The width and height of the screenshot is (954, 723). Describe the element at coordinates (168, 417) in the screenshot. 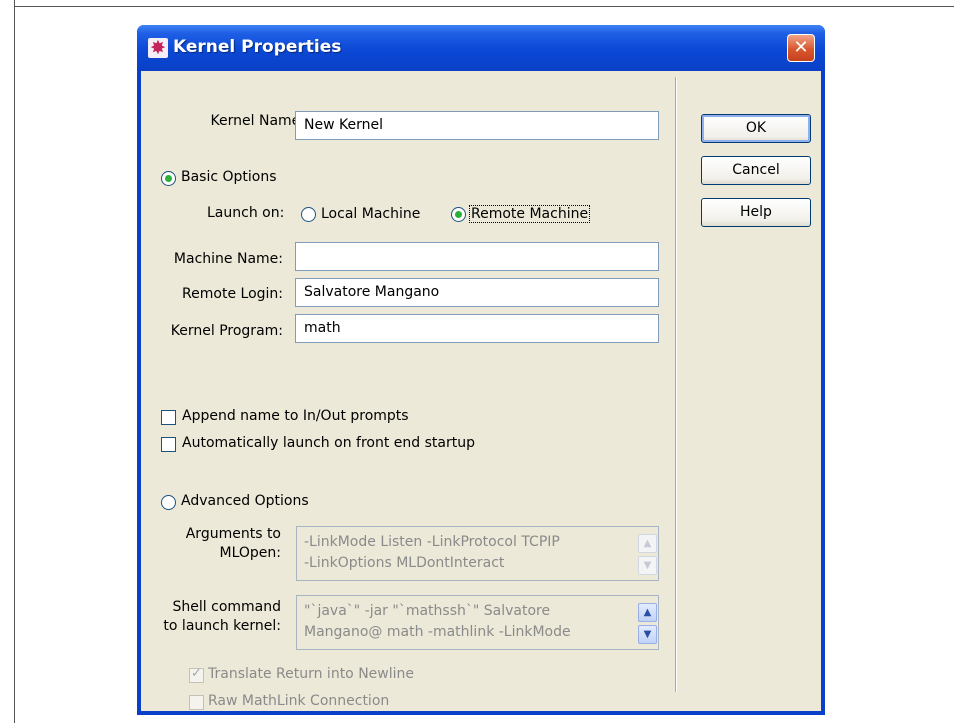

I see `append-name-checkbox` at that location.